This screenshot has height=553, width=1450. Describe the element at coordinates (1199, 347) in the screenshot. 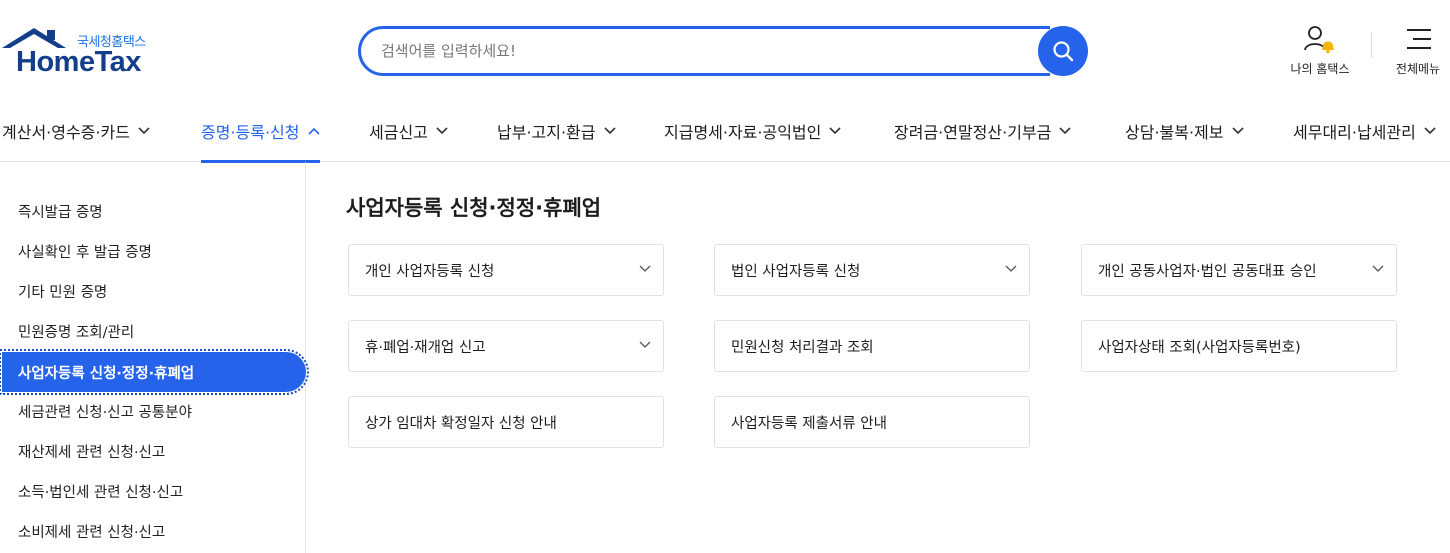

I see `card-label: 사업자상태 조회(사업자등록번호)` at that location.